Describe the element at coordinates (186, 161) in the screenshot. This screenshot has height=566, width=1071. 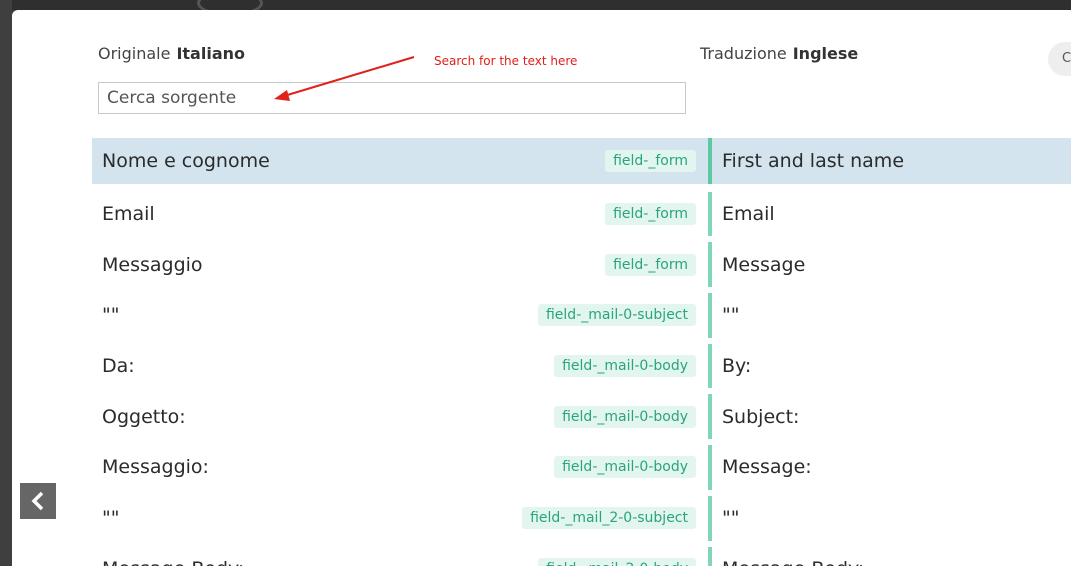
I see `source-text: Nome e cognome` at that location.